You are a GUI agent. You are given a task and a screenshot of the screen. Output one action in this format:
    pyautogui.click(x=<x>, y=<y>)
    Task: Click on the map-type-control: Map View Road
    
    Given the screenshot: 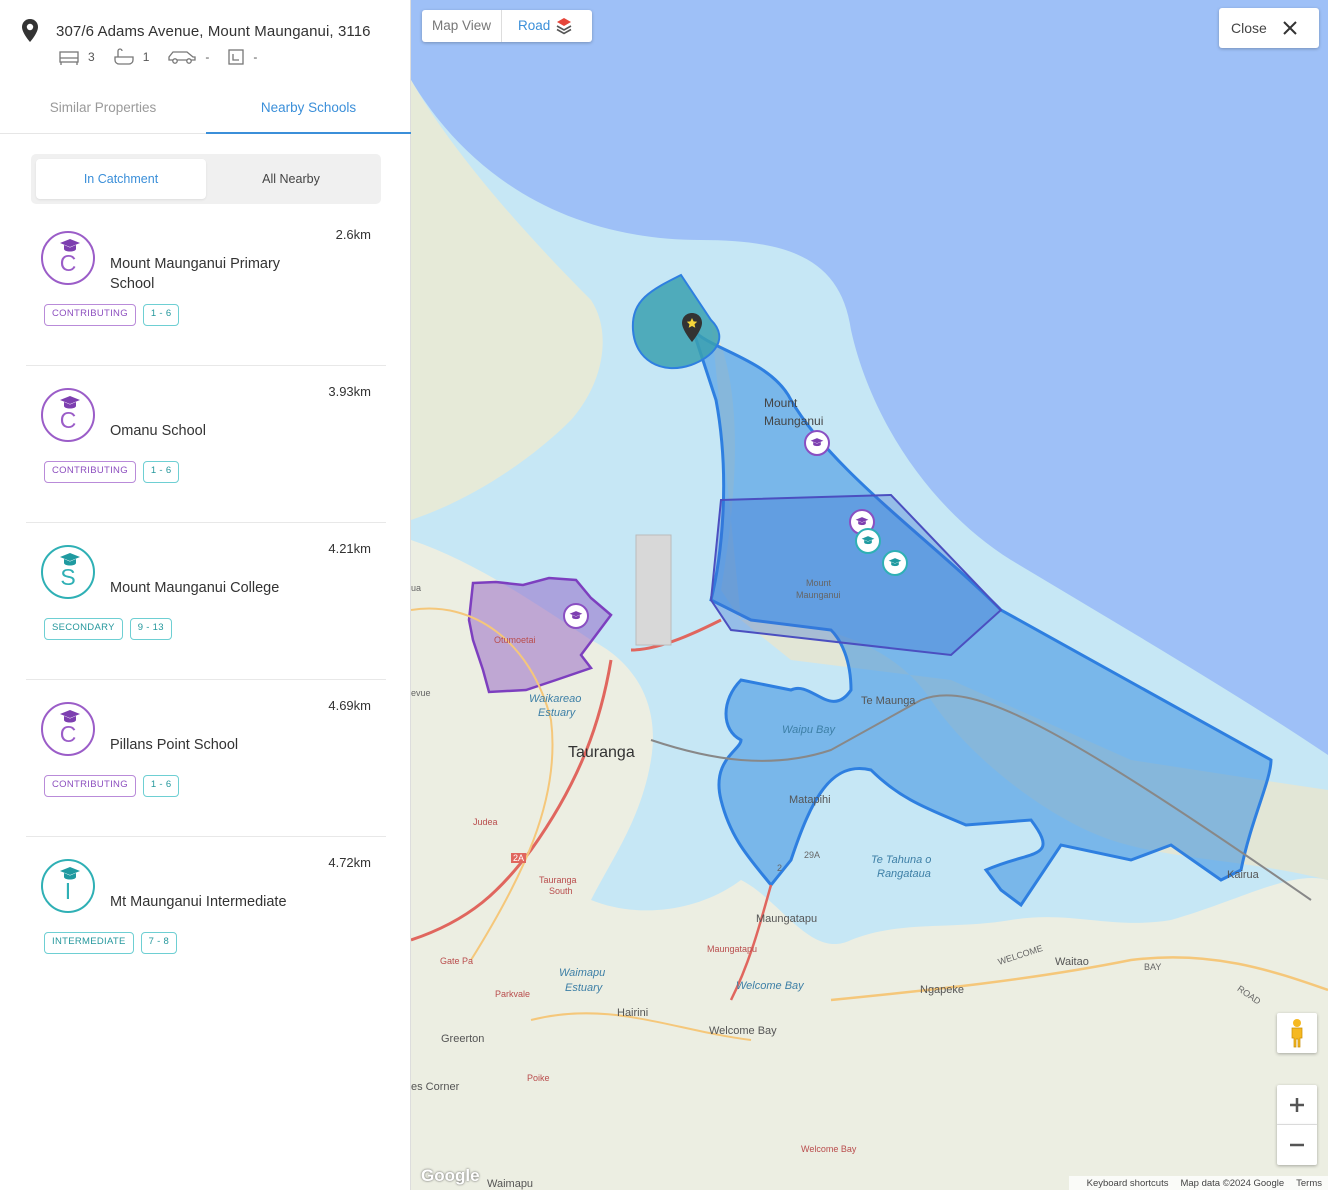 What is the action you would take?
    pyautogui.click(x=507, y=26)
    